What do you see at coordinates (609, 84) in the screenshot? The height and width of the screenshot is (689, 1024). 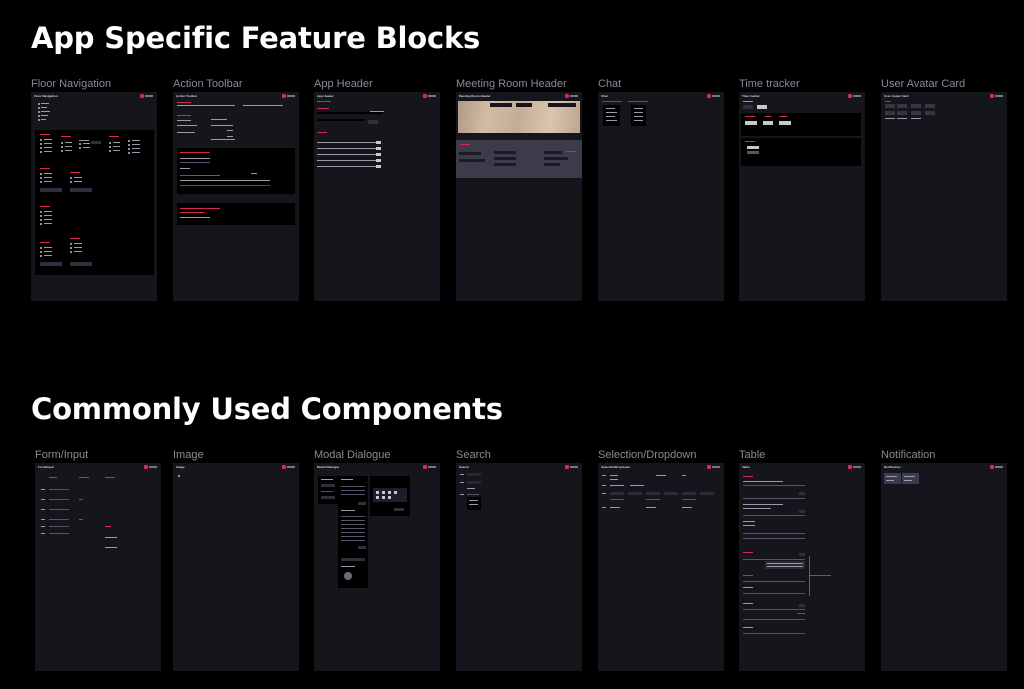 I see `frame-label-chat: Chat` at bounding box center [609, 84].